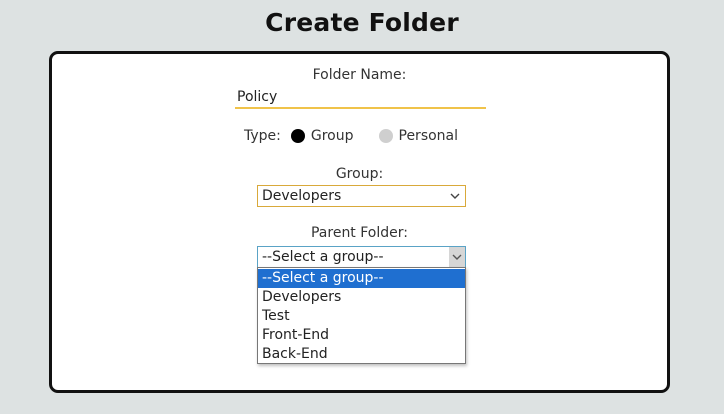  Describe the element at coordinates (361, 297) in the screenshot. I see `dropdown-option-developers: Developers` at that location.